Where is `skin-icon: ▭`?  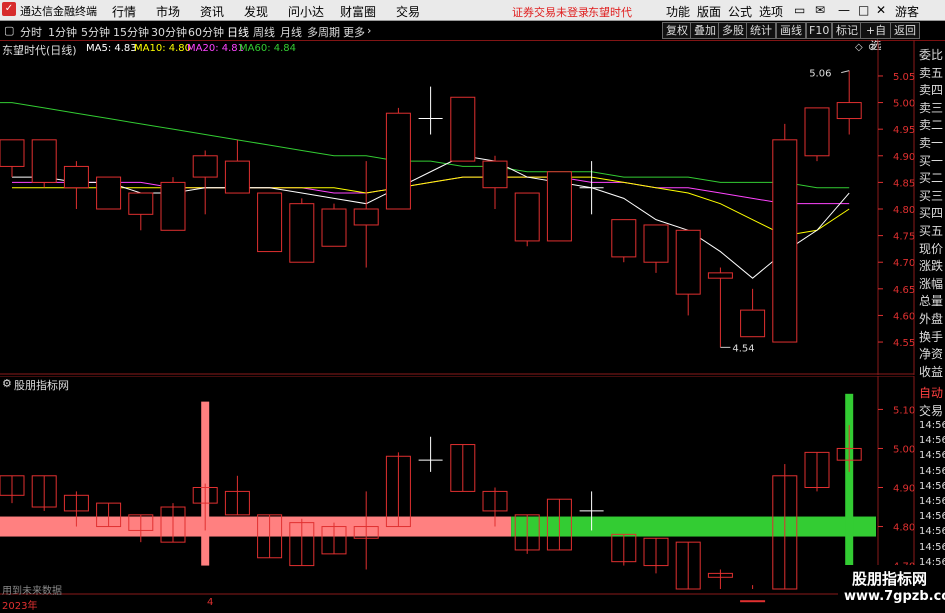 skin-icon: ▭ is located at coordinates (799, 10).